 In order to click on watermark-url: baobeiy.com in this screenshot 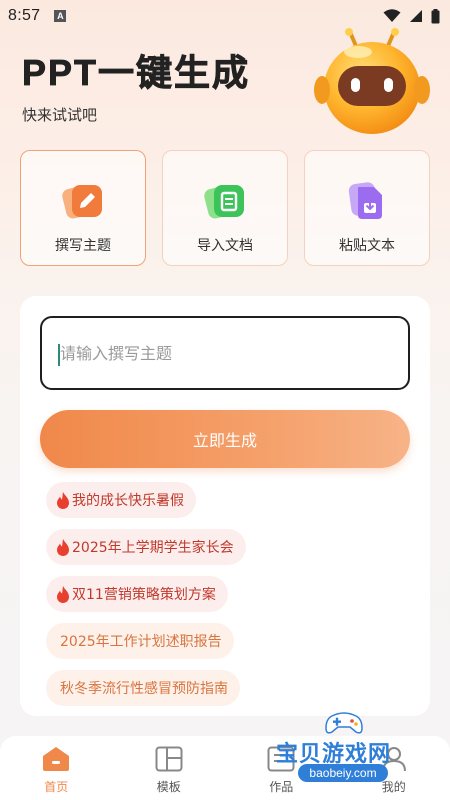, I will do `click(343, 773)`.